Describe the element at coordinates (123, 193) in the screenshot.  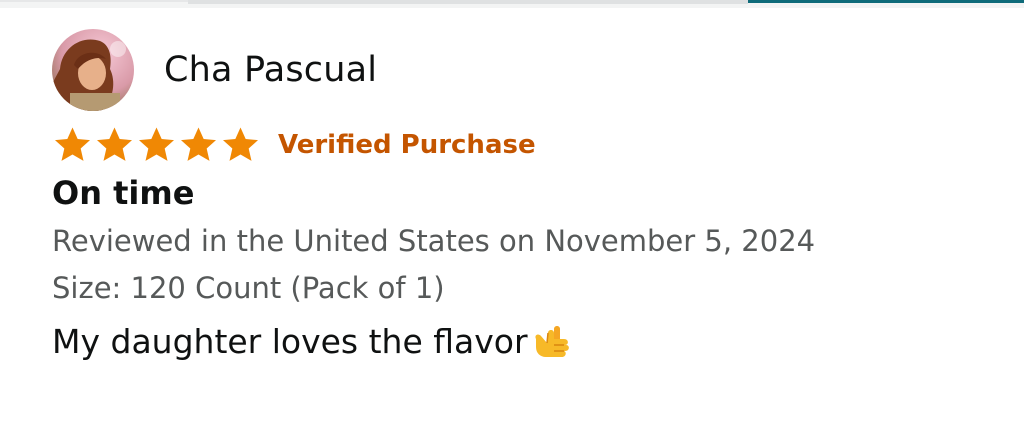
I see `review-title: On time` at that location.